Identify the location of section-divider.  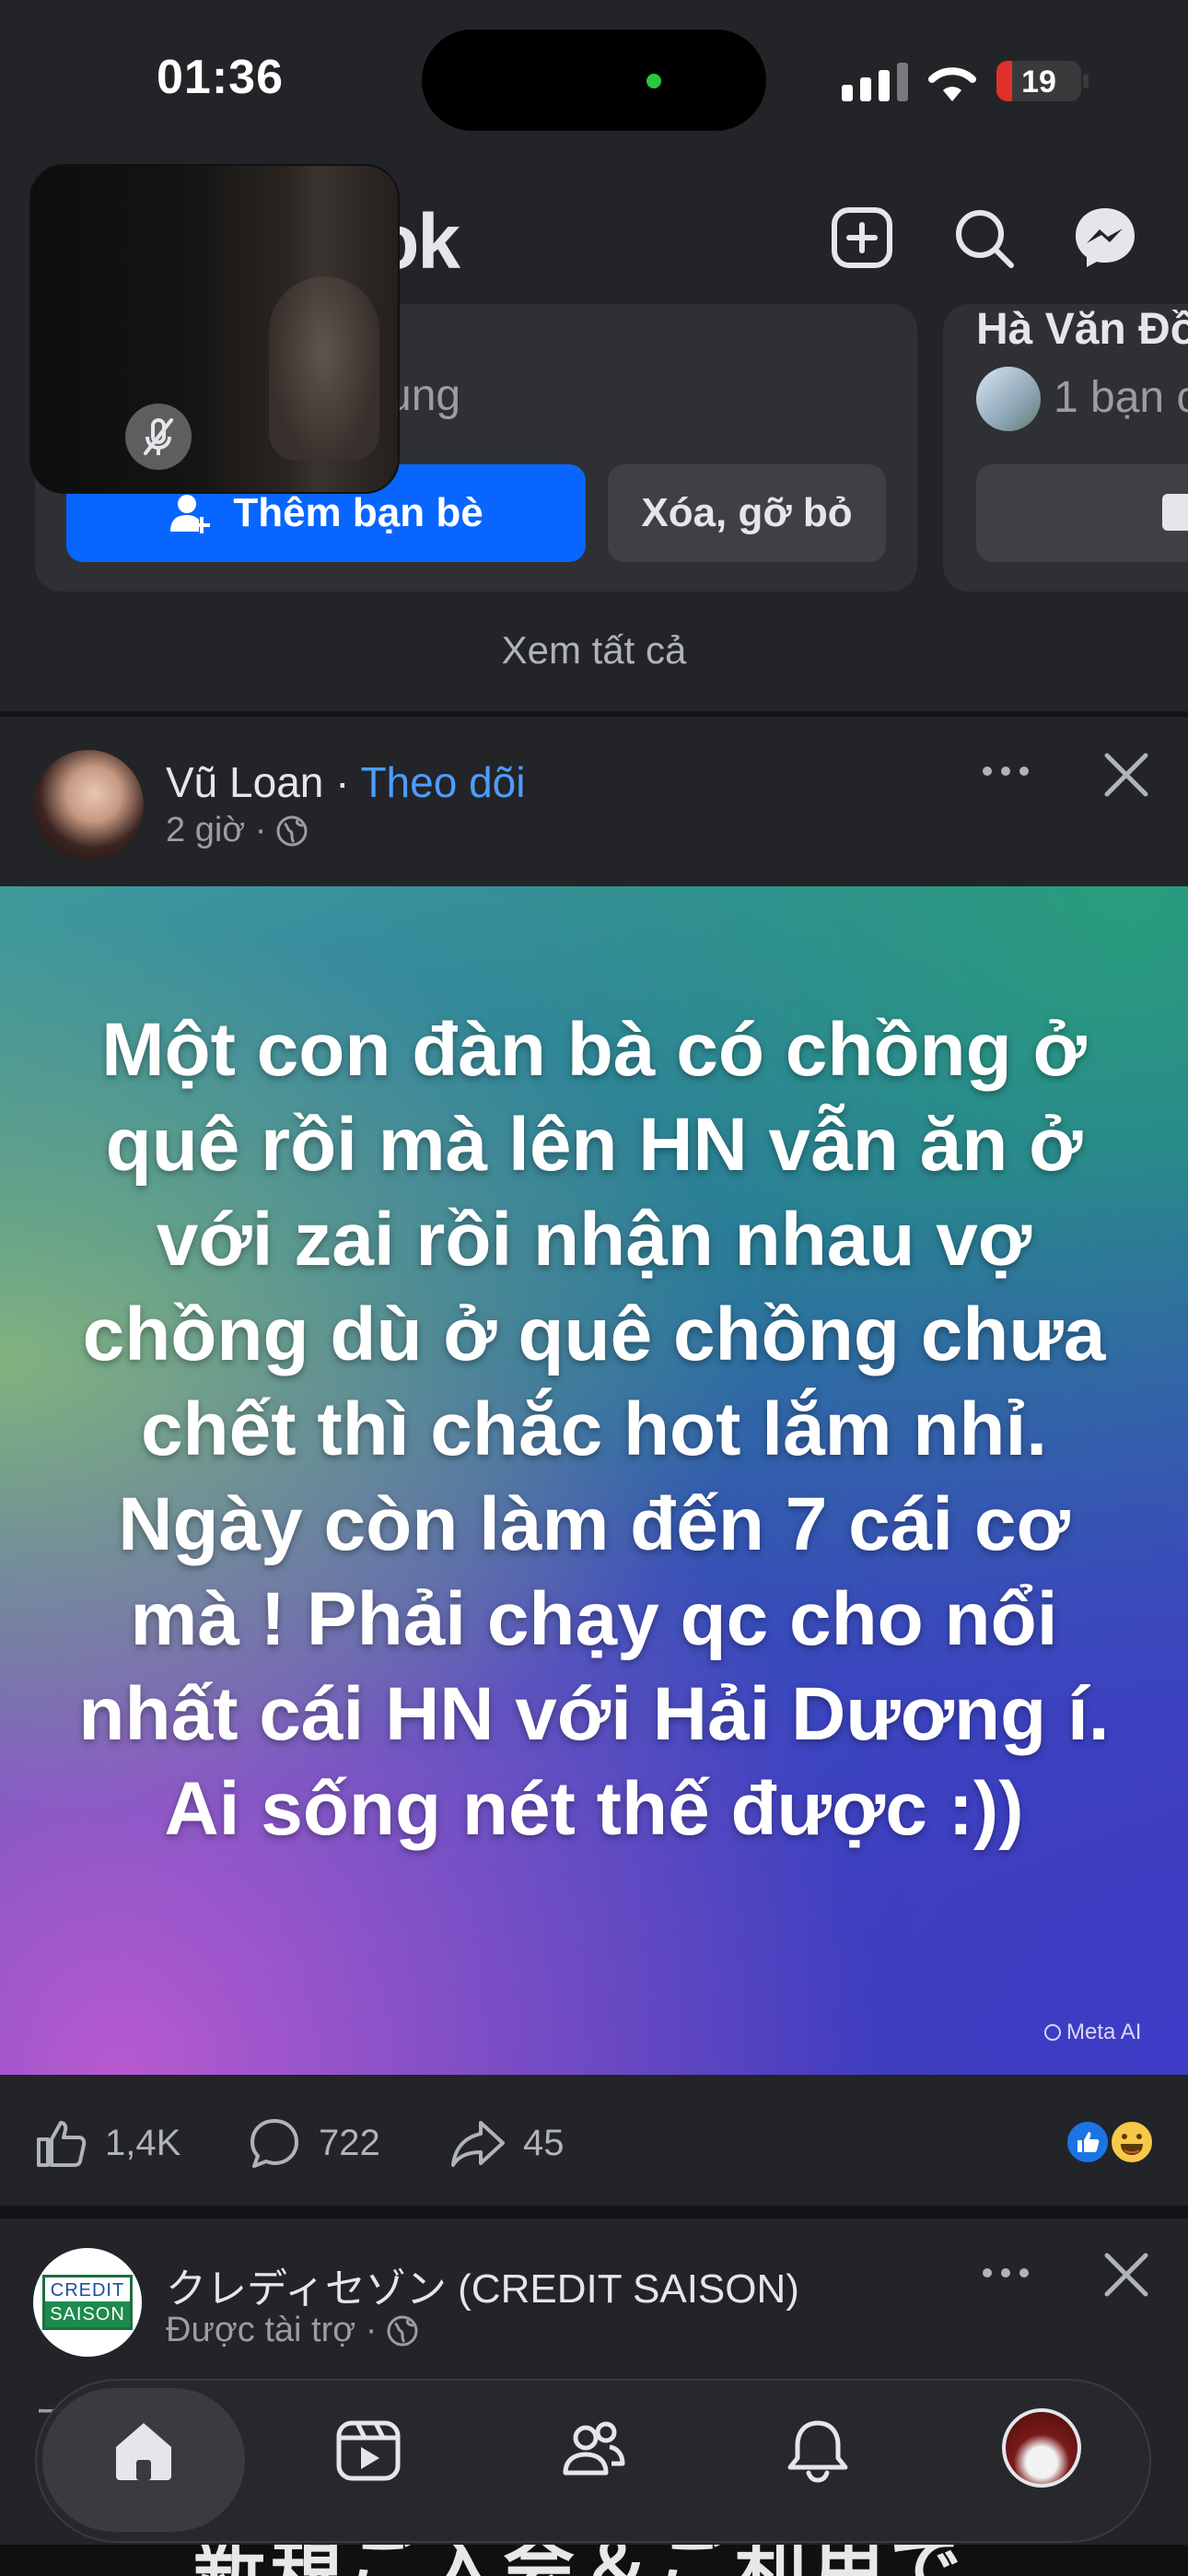
(594, 714).